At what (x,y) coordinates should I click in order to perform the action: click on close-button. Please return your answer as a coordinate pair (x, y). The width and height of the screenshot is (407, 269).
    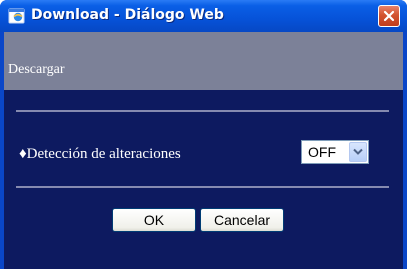
    Looking at the image, I should click on (389, 16).